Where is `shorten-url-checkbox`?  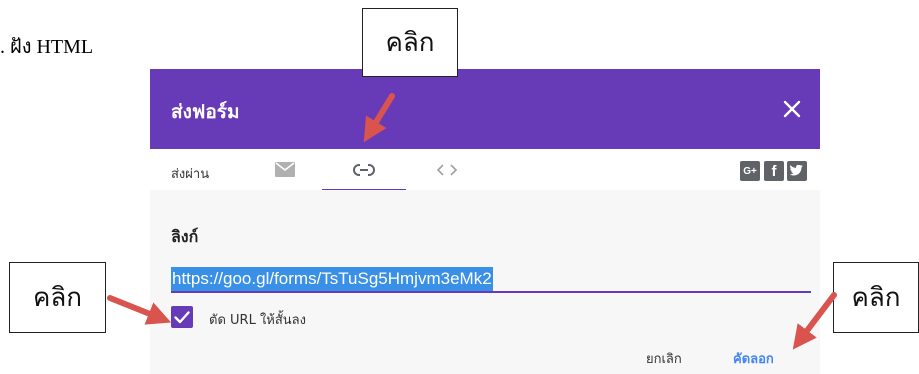 shorten-url-checkbox is located at coordinates (182, 317).